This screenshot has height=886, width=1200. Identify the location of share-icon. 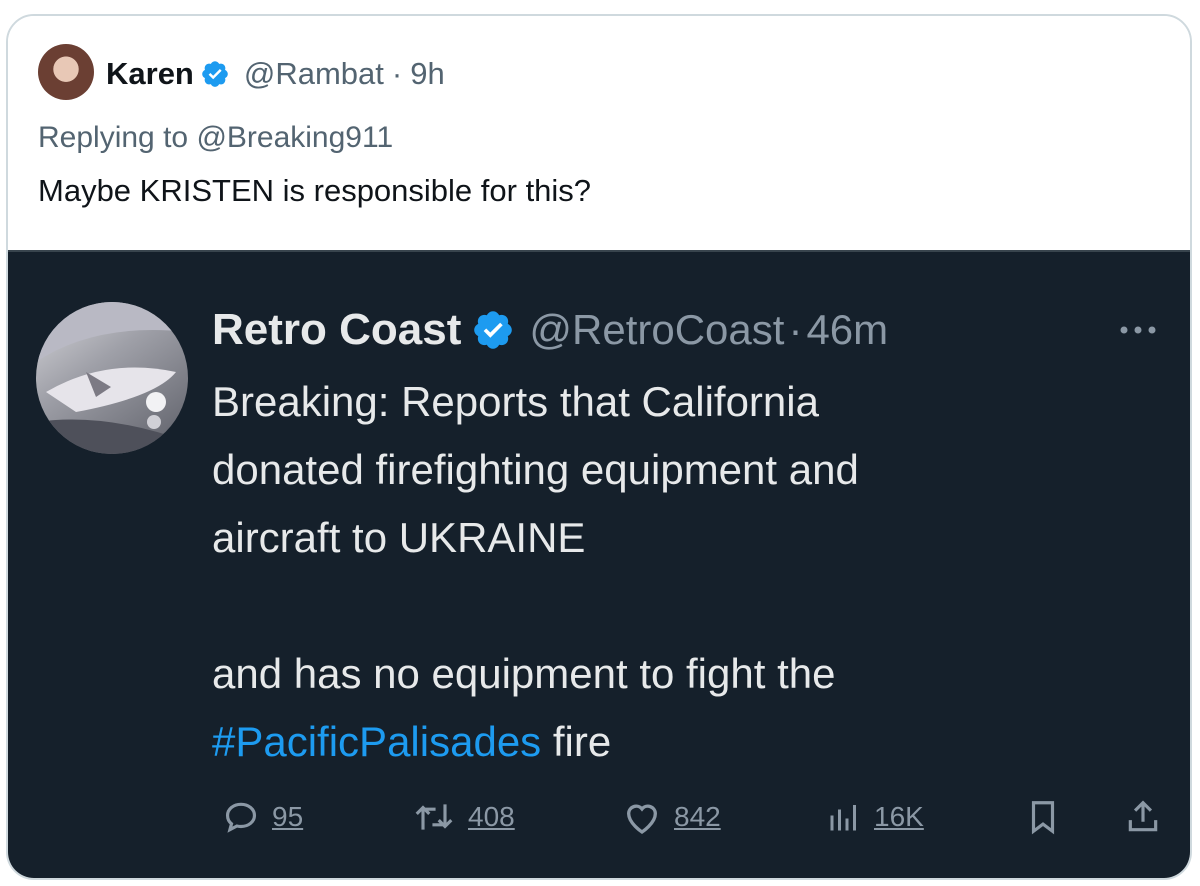
(1143, 817).